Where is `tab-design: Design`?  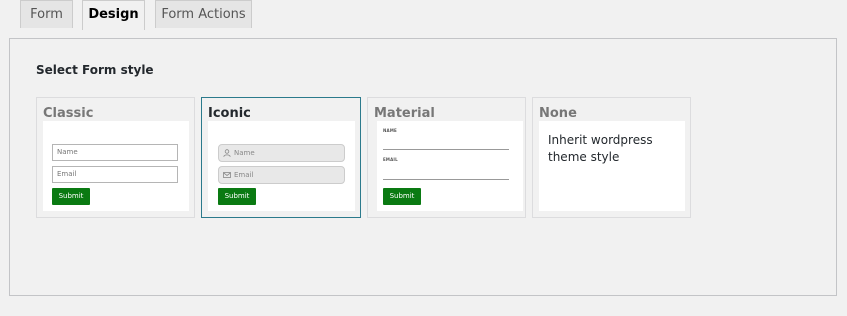
tab-design: Design is located at coordinates (113, 15).